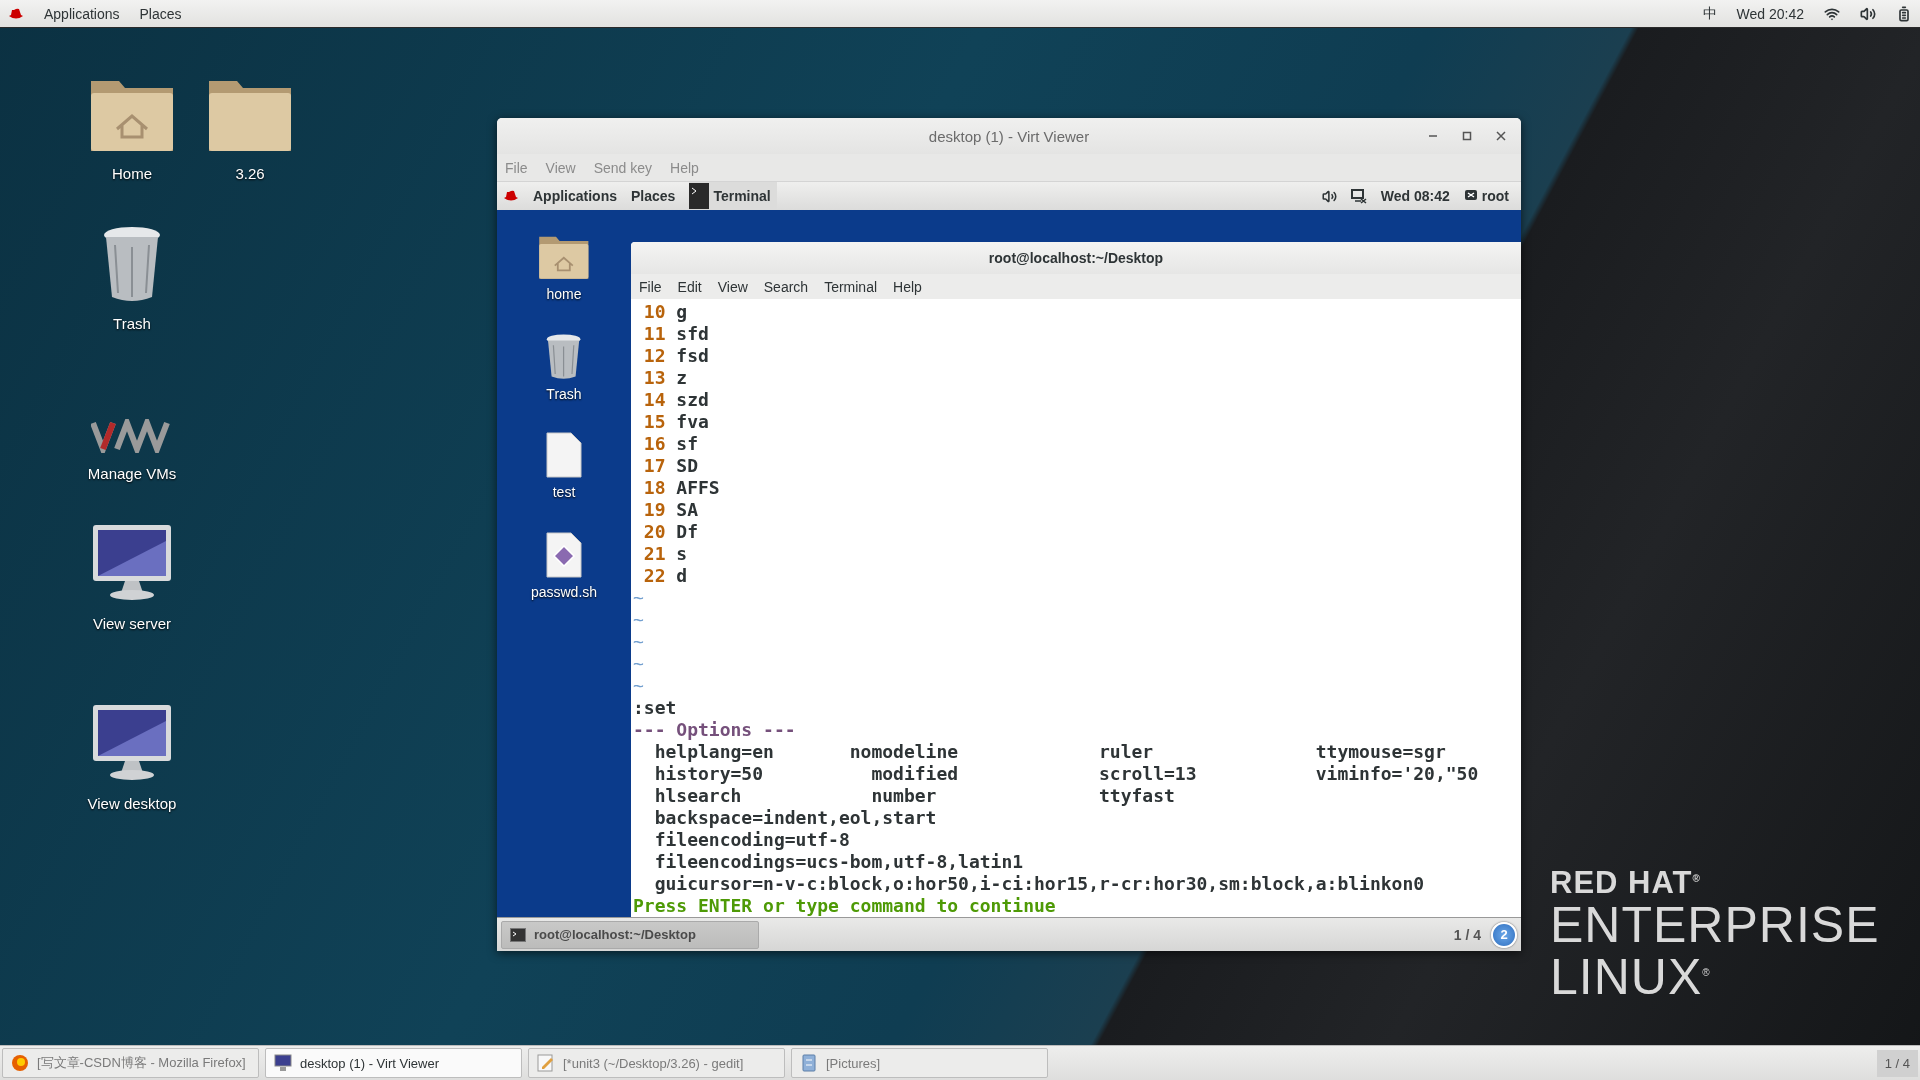 This screenshot has height=1080, width=1920. I want to click on desktop-icon-label: test, so click(564, 492).